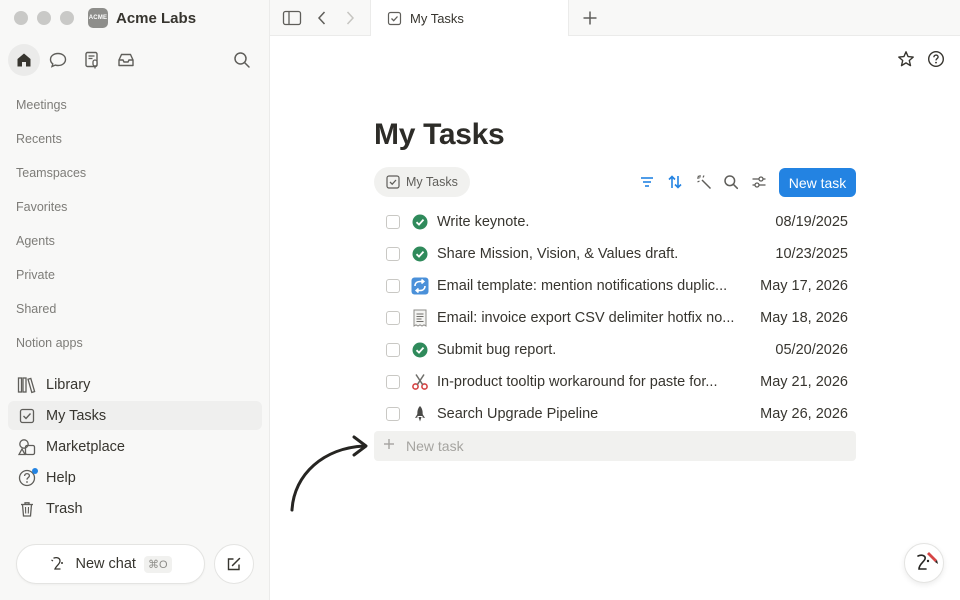  Describe the element at coordinates (811, 254) in the screenshot. I see `task-due-date: 10/23/2025` at that location.